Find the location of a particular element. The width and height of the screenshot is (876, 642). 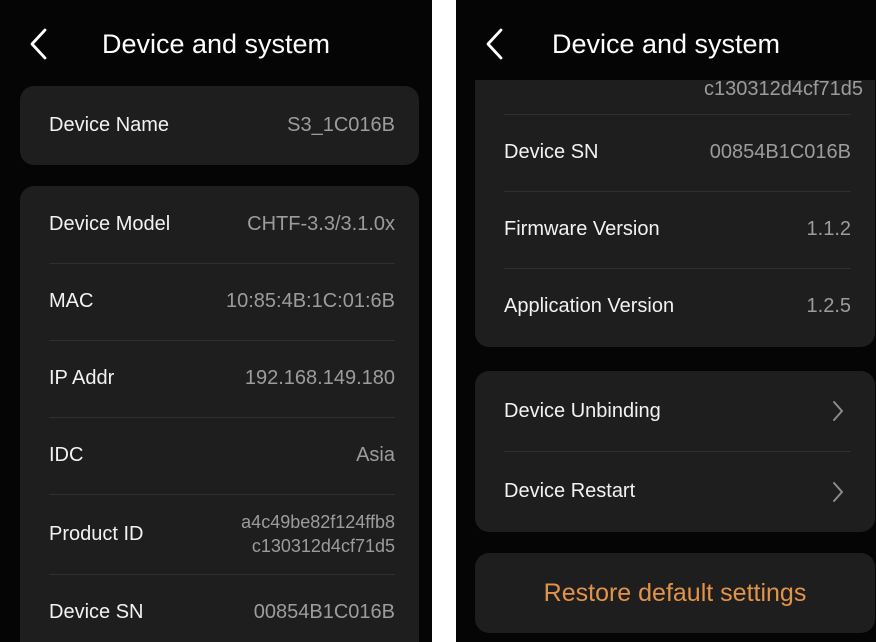

row-label: Device Model is located at coordinates (110, 224).